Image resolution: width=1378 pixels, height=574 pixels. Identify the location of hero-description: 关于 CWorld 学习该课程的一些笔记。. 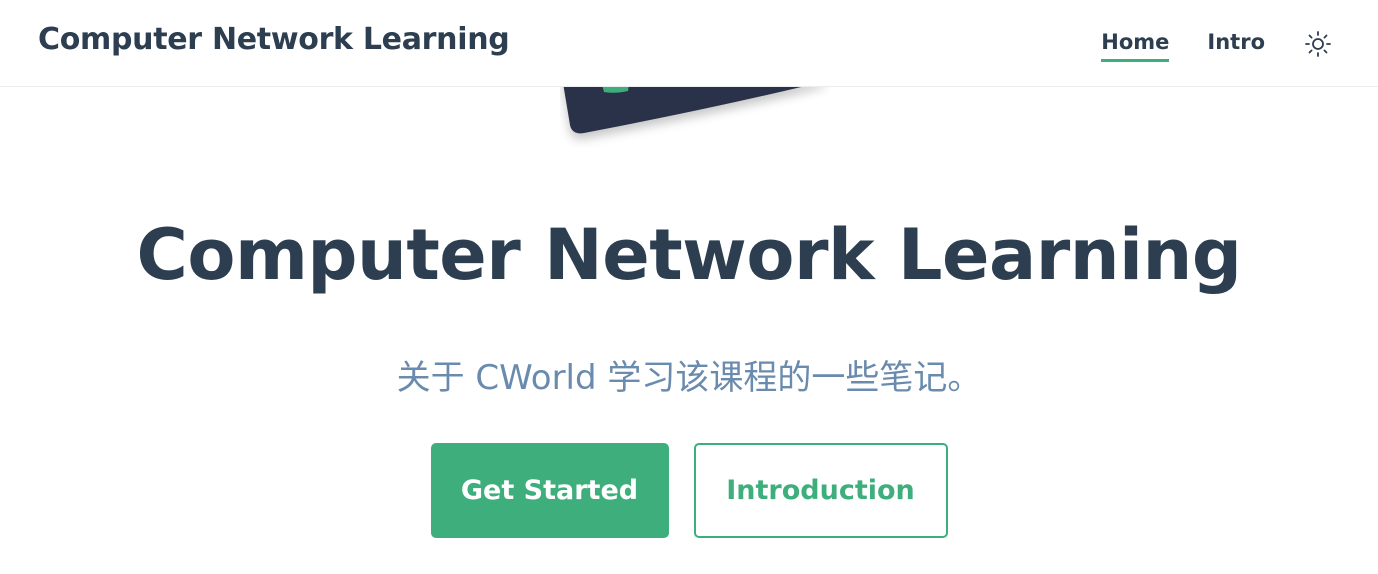
(689, 378).